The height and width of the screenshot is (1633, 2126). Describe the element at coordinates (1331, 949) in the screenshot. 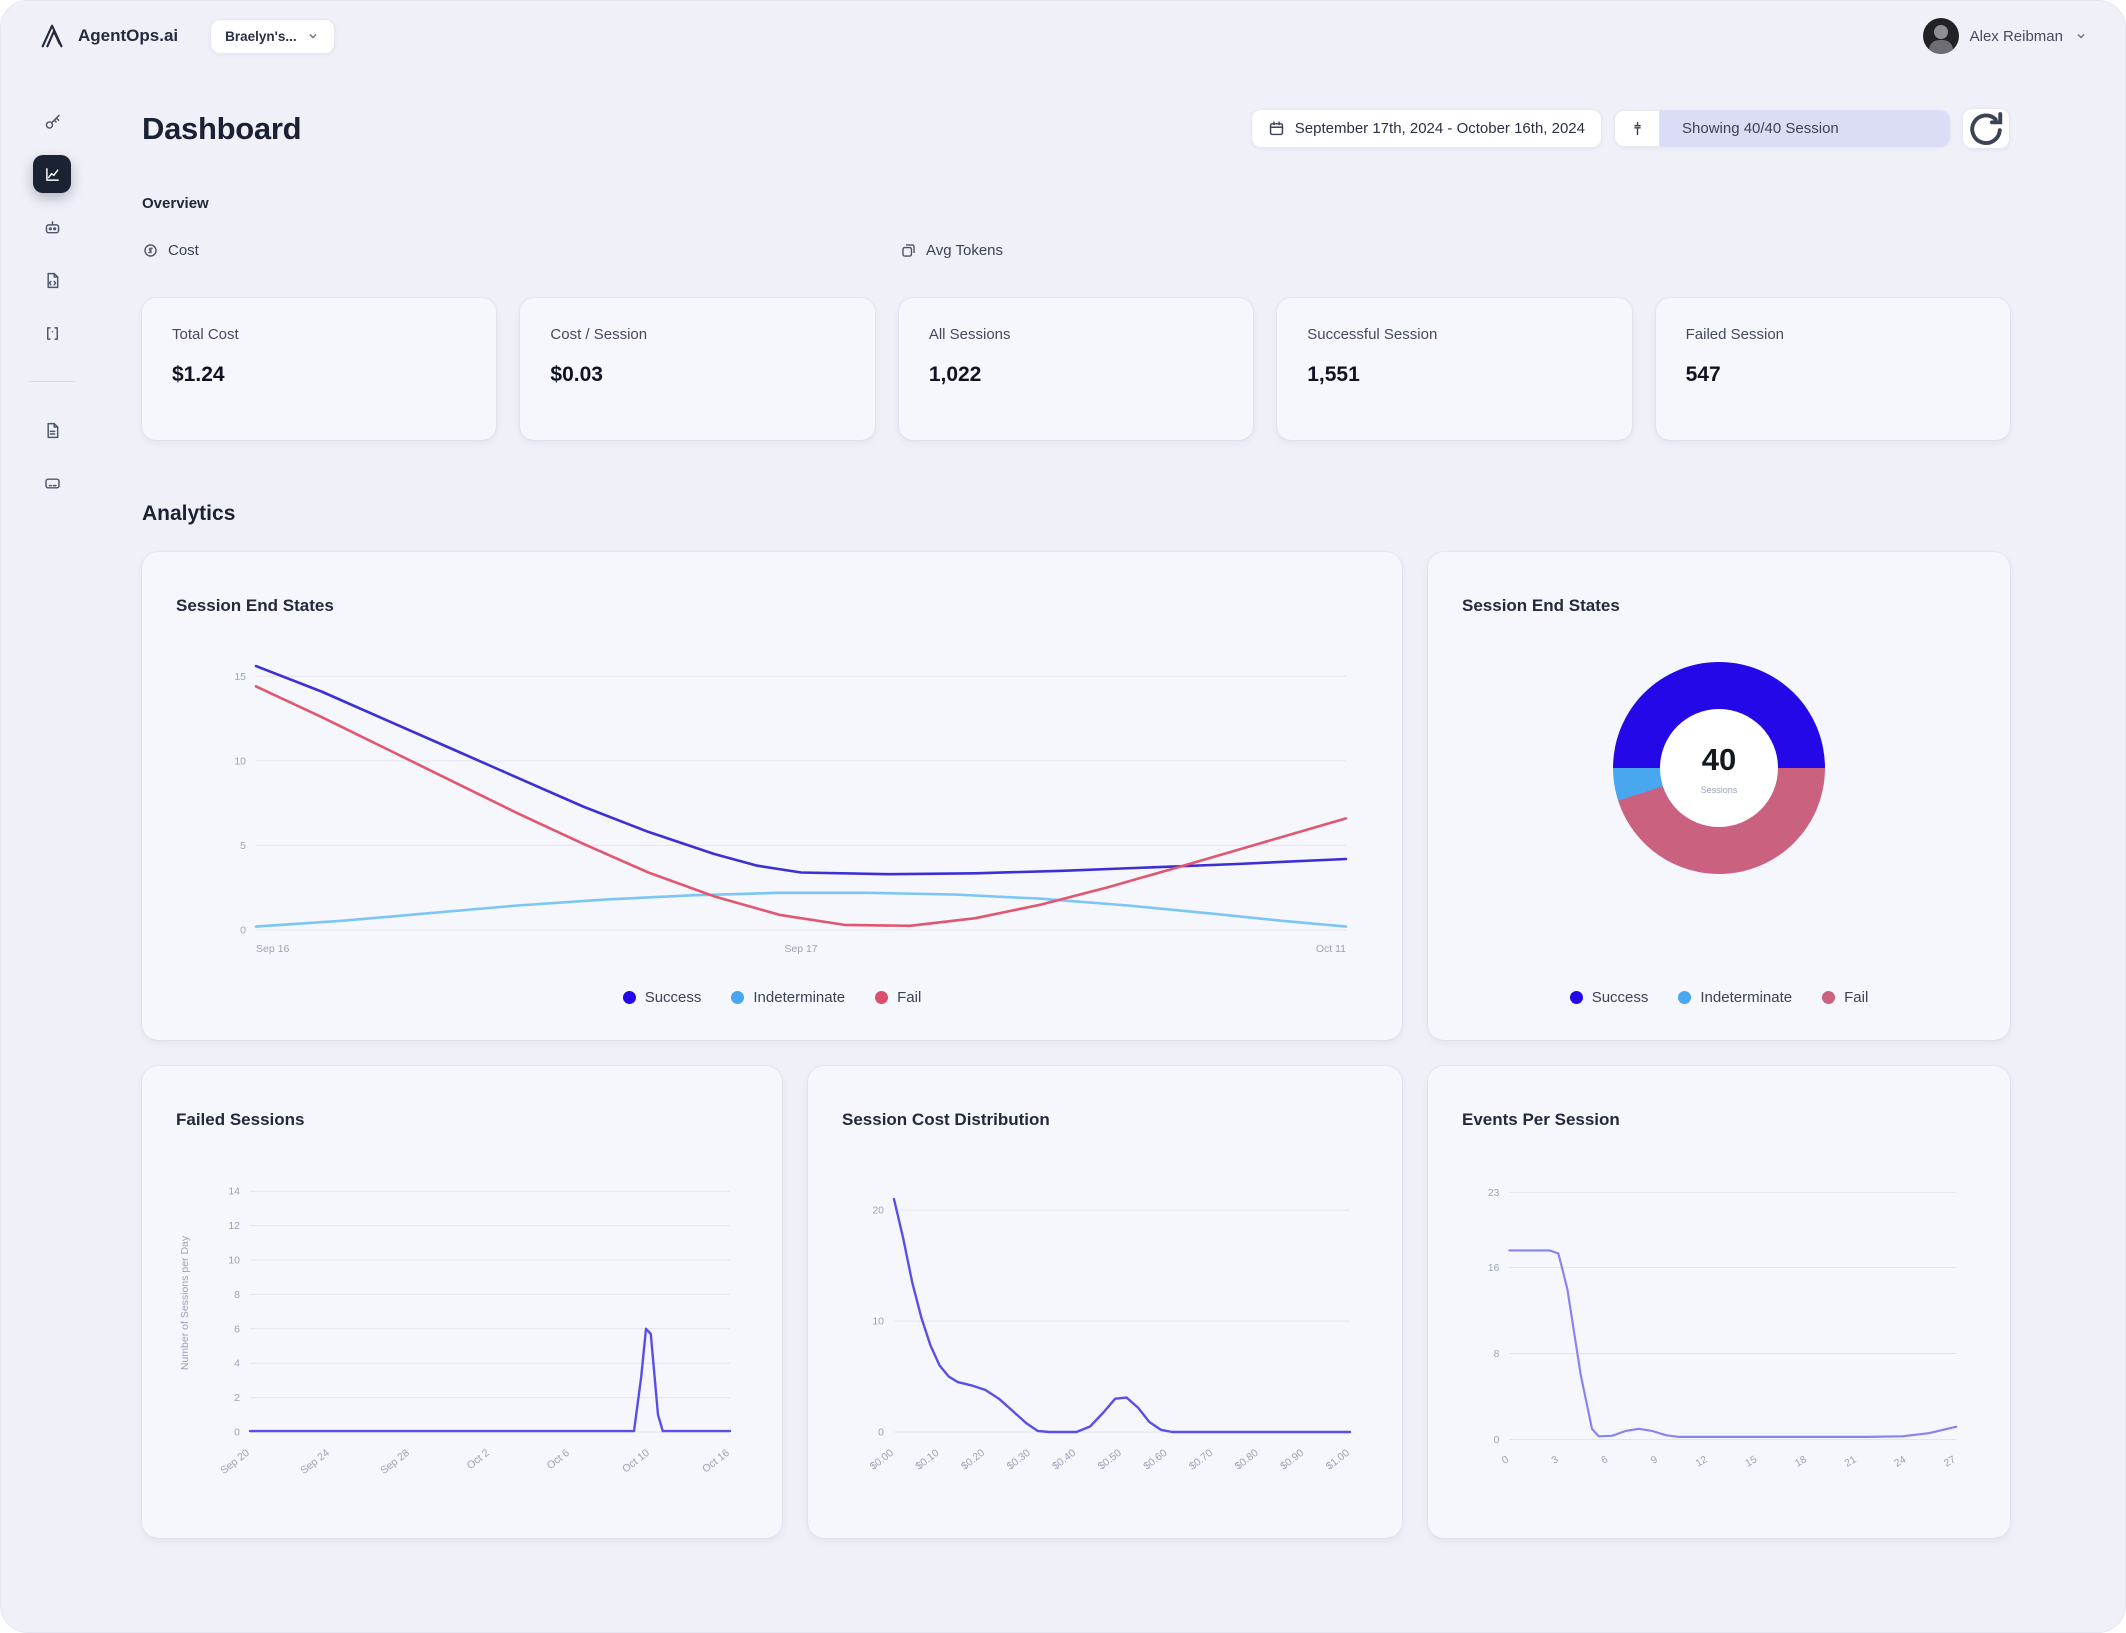

I see `svg-text: Oct 11` at that location.